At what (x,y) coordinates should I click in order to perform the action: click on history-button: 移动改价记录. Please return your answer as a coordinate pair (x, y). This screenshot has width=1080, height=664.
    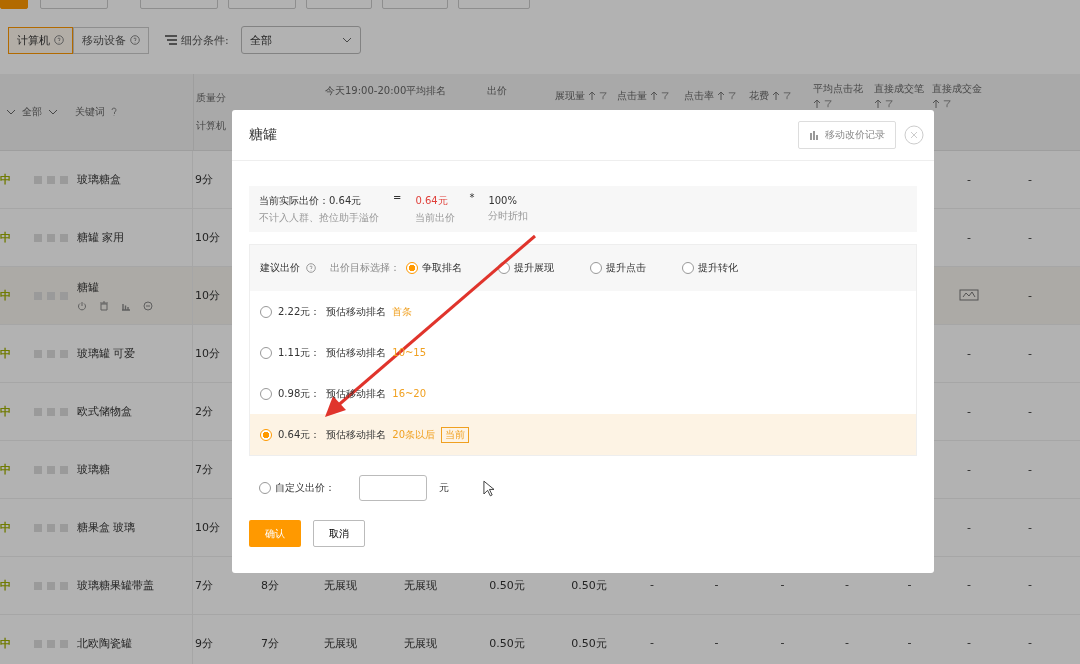
    Looking at the image, I should click on (847, 135).